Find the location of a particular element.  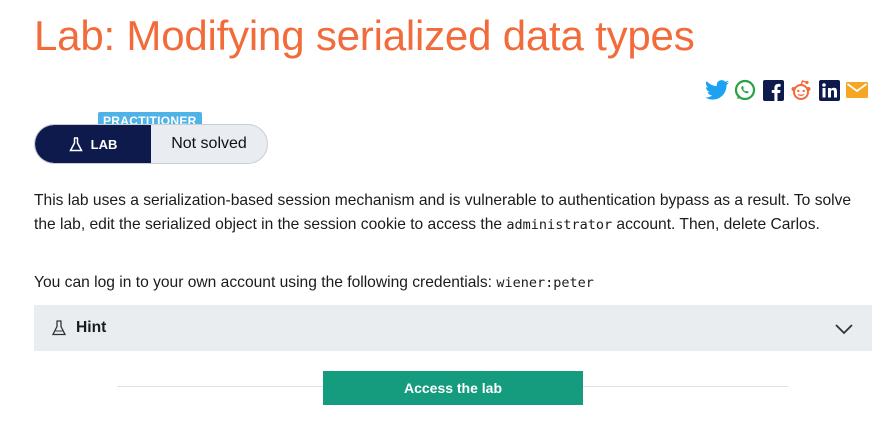

email-icon is located at coordinates (857, 90).